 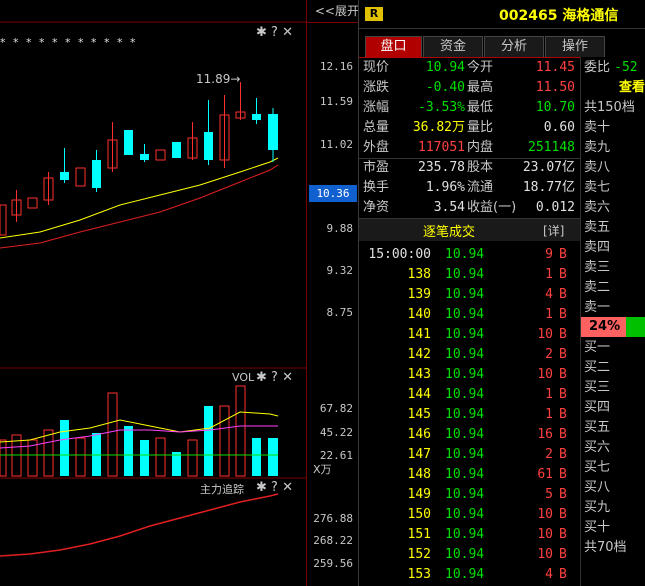 I want to click on trades-title: 逐笔成交, so click(x=449, y=232).